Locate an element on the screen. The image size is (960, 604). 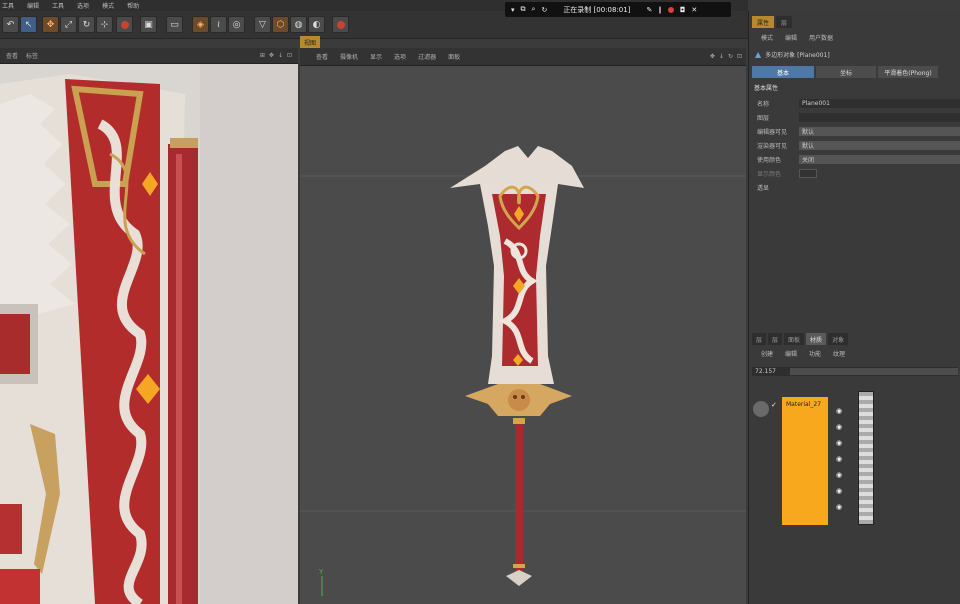
render-visible-select: 默认 is located at coordinates (879, 145).